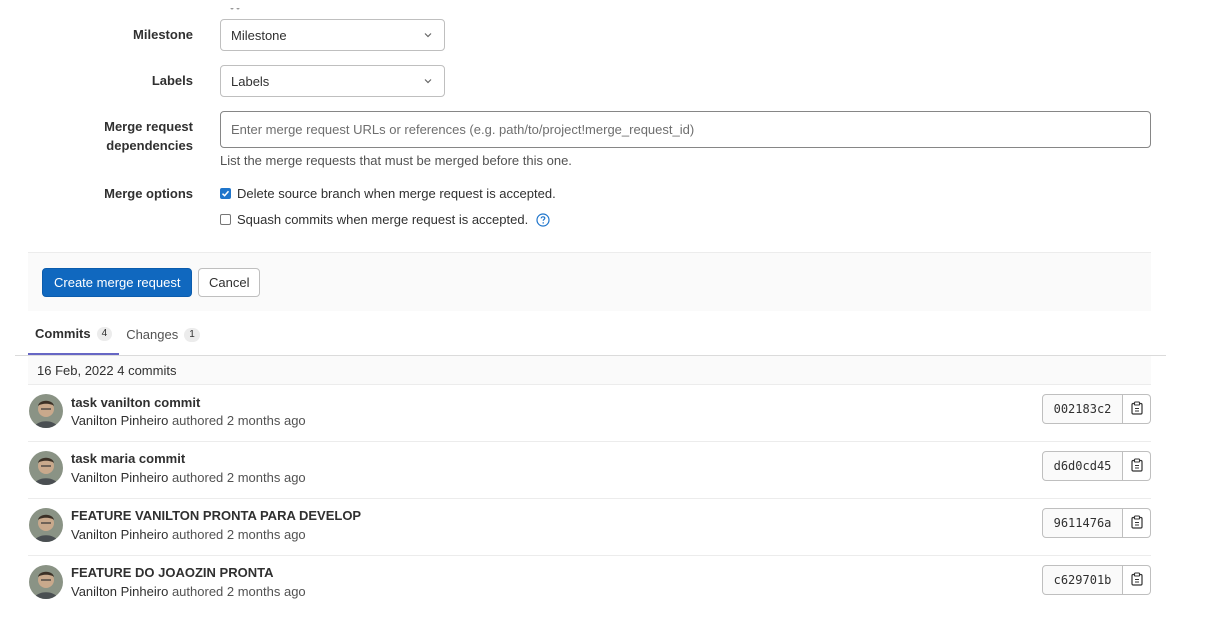 This screenshot has width=1231, height=641. What do you see at coordinates (259, 35) in the screenshot?
I see `milestone-dropdown-value: Milestone` at bounding box center [259, 35].